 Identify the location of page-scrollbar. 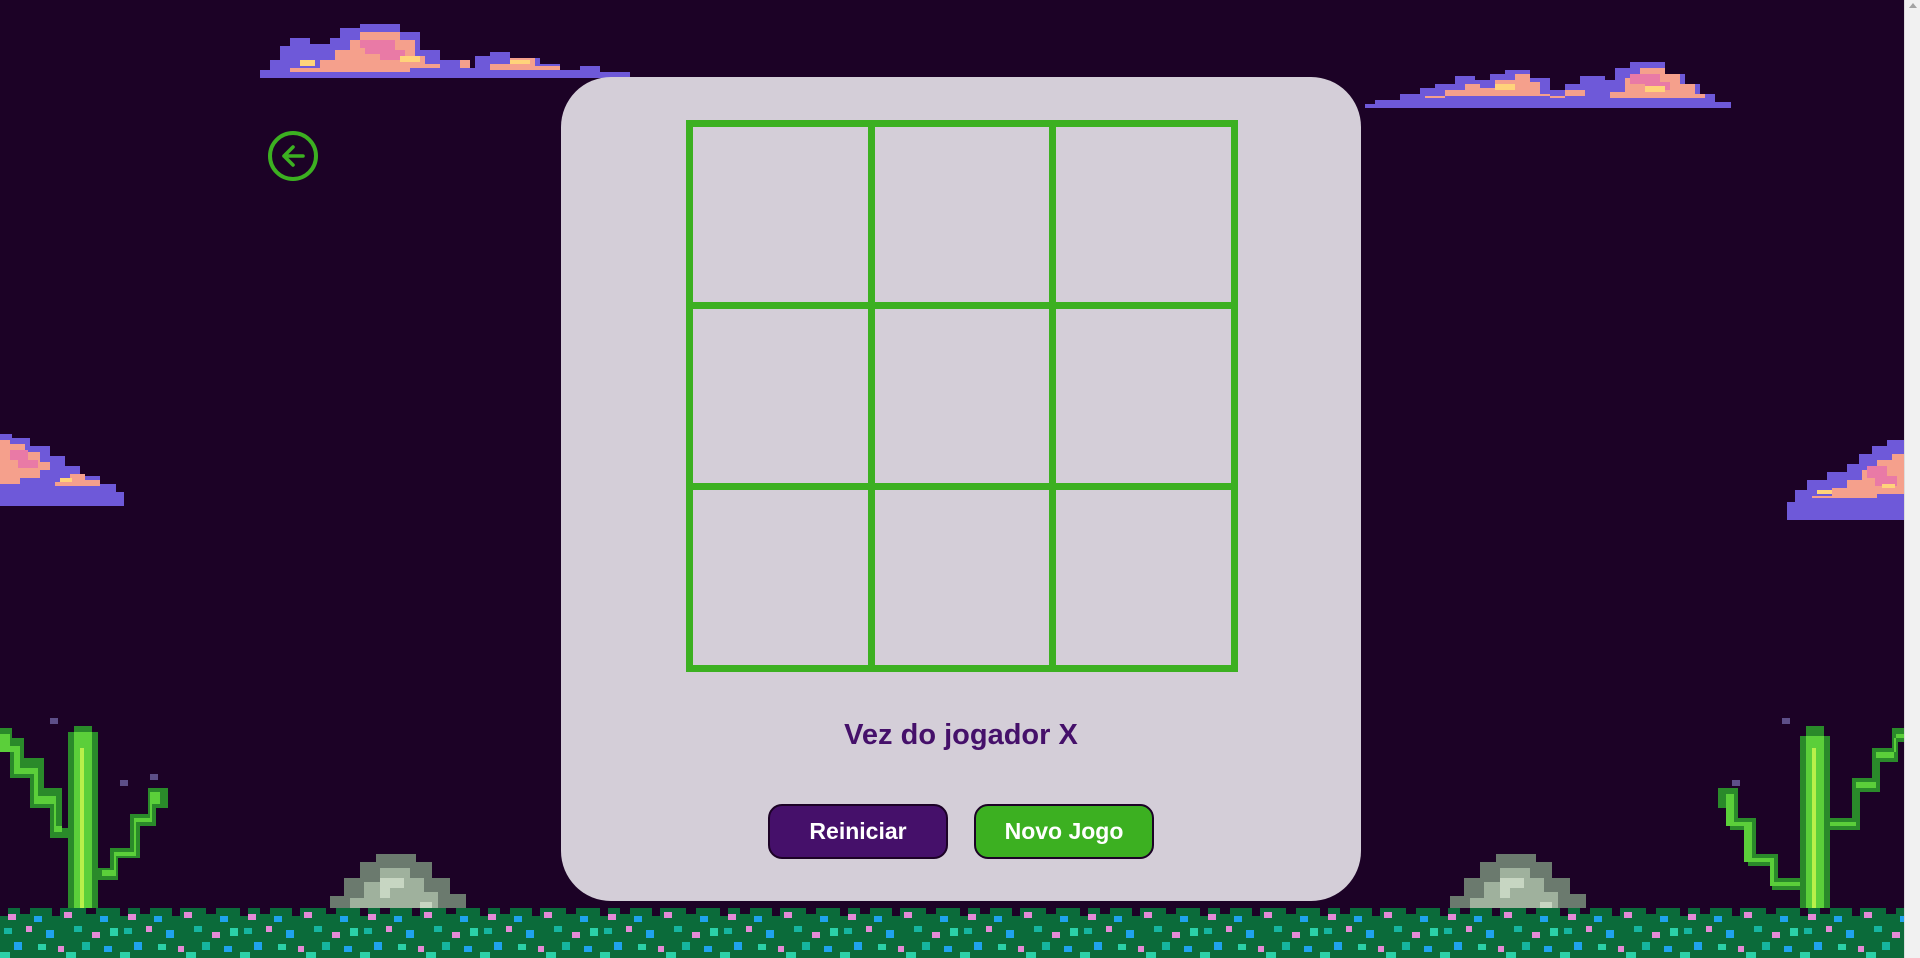
(1912, 479).